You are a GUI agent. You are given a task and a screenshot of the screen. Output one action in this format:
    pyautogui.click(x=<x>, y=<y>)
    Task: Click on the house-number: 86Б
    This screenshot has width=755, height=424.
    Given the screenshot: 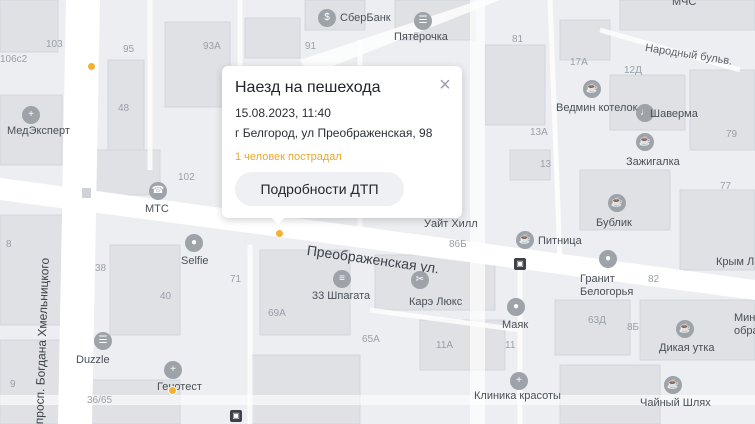 What is the action you would take?
    pyautogui.click(x=458, y=244)
    